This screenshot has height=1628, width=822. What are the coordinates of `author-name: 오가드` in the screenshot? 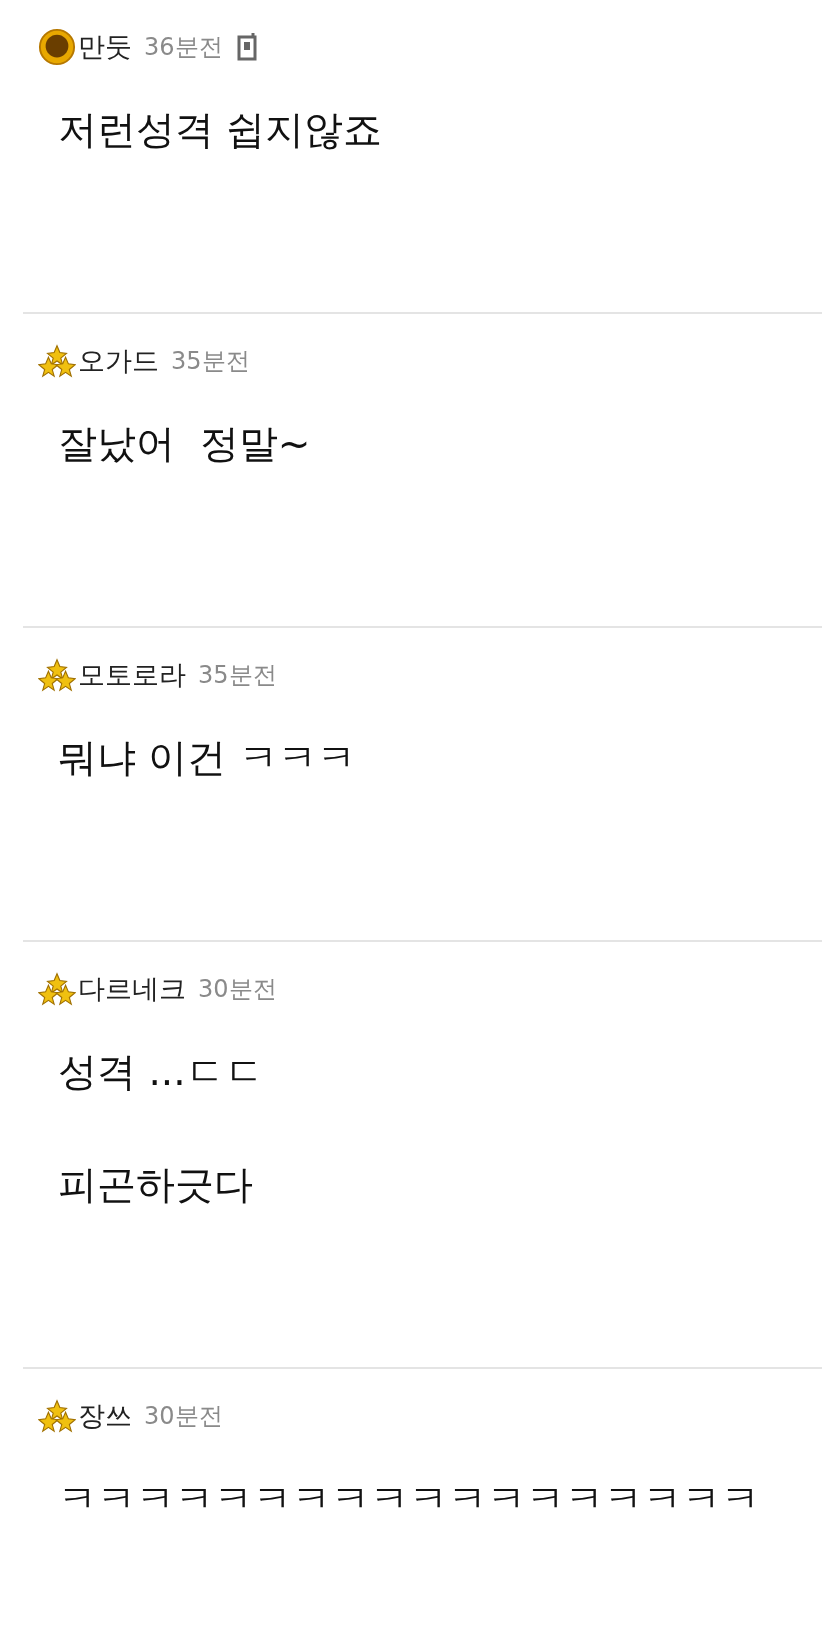 It's located at (118, 361).